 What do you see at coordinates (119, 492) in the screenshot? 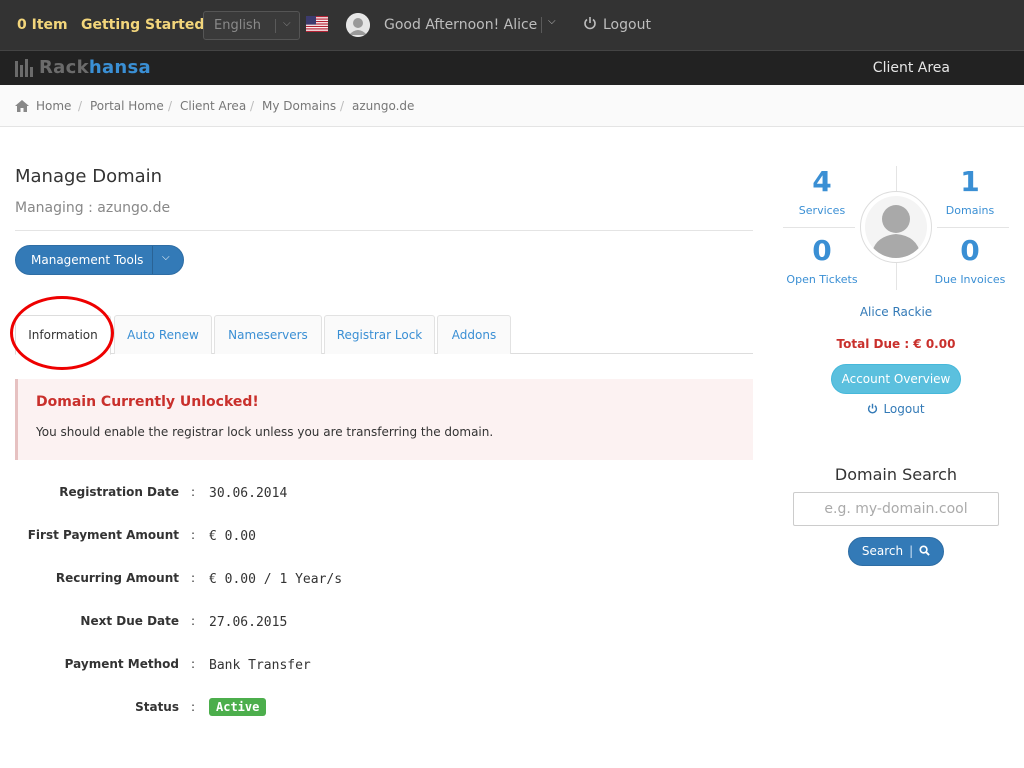
I see `info-label: Registration Date` at bounding box center [119, 492].